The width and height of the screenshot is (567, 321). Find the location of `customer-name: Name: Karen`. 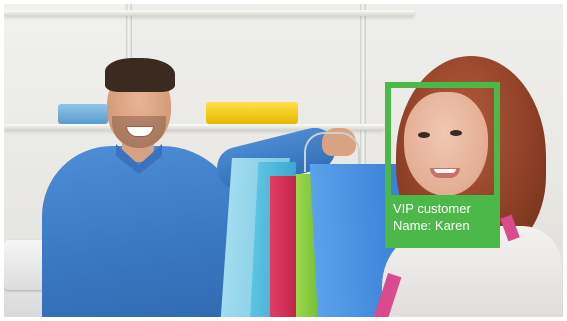

customer-name: Name: Karen is located at coordinates (431, 225).